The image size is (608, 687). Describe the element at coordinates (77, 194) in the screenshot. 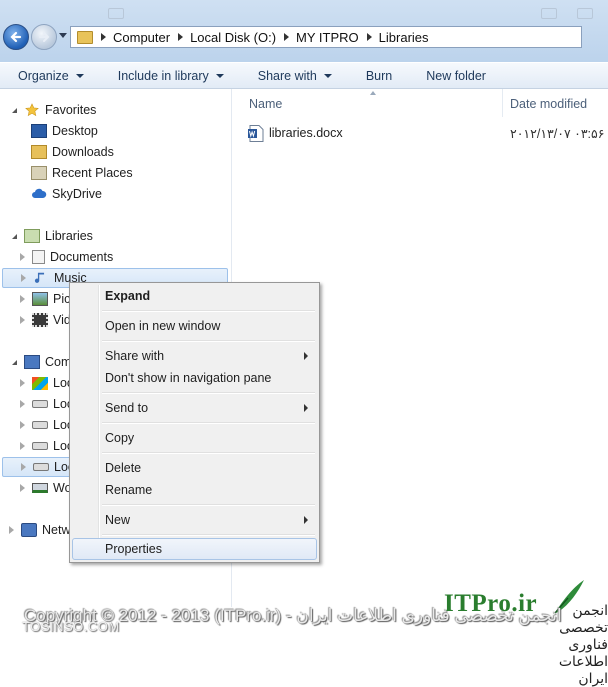

I see `nav-skydrive-label: SkyDrive` at that location.